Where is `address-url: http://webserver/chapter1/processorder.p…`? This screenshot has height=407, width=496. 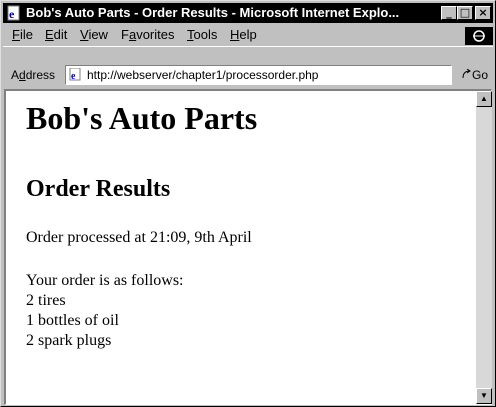 address-url: http://webserver/chapter1/processorder.p… is located at coordinates (202, 75).